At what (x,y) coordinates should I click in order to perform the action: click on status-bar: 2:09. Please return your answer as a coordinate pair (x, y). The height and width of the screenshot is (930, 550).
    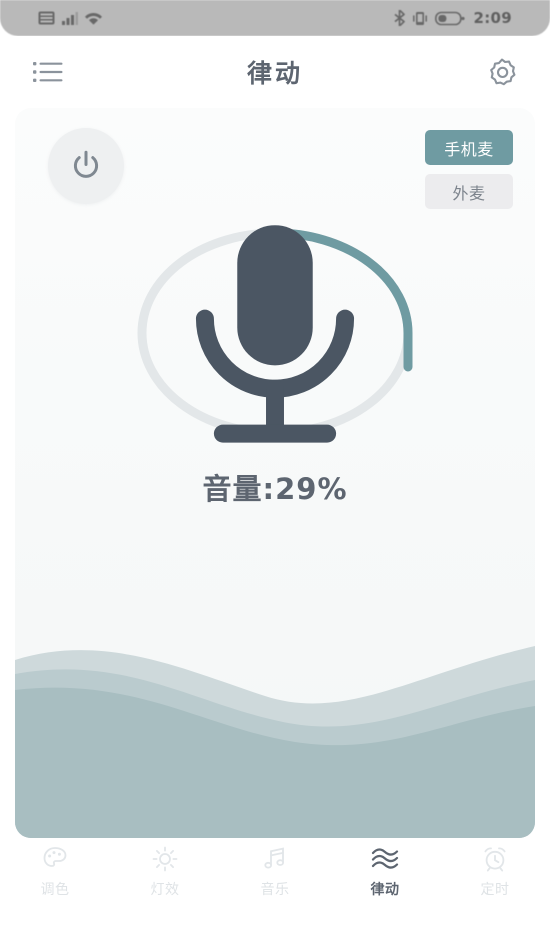
    Looking at the image, I should click on (275, 18).